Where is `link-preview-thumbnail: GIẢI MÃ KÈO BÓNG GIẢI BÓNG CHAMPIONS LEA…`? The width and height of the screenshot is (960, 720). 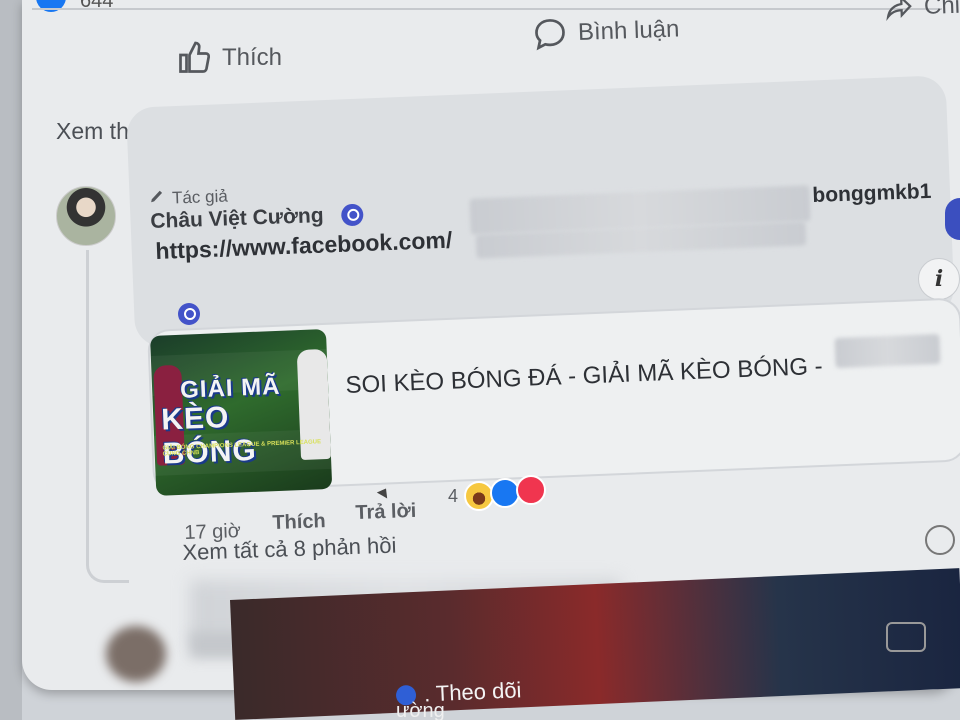
link-preview-thumbnail: GIẢI MÃ KÈO BÓNG GIẢI BÓNG CHAMPIONS LEA… is located at coordinates (241, 412).